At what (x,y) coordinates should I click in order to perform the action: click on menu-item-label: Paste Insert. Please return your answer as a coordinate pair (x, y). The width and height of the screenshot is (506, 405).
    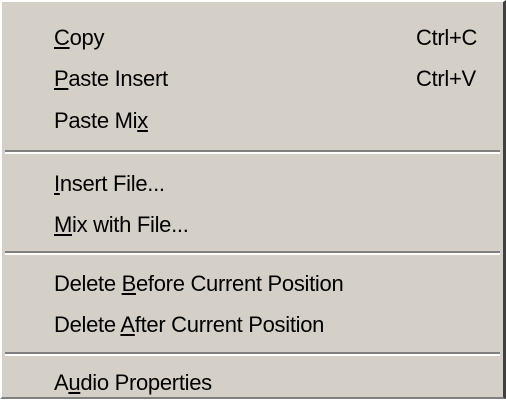
    Looking at the image, I should click on (111, 78).